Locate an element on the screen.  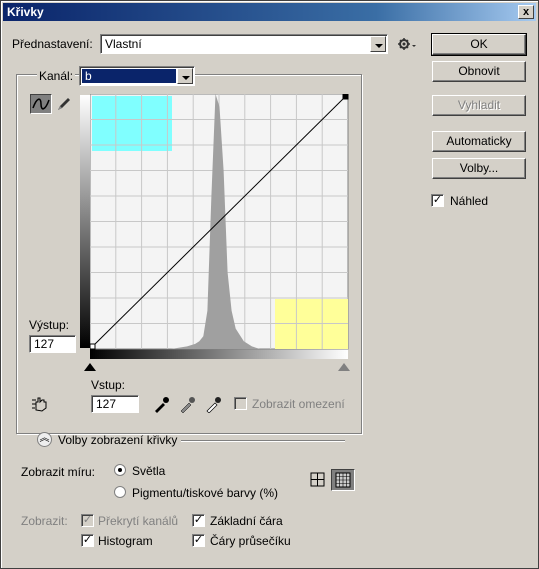
auto-button: Automaticky is located at coordinates (479, 141).